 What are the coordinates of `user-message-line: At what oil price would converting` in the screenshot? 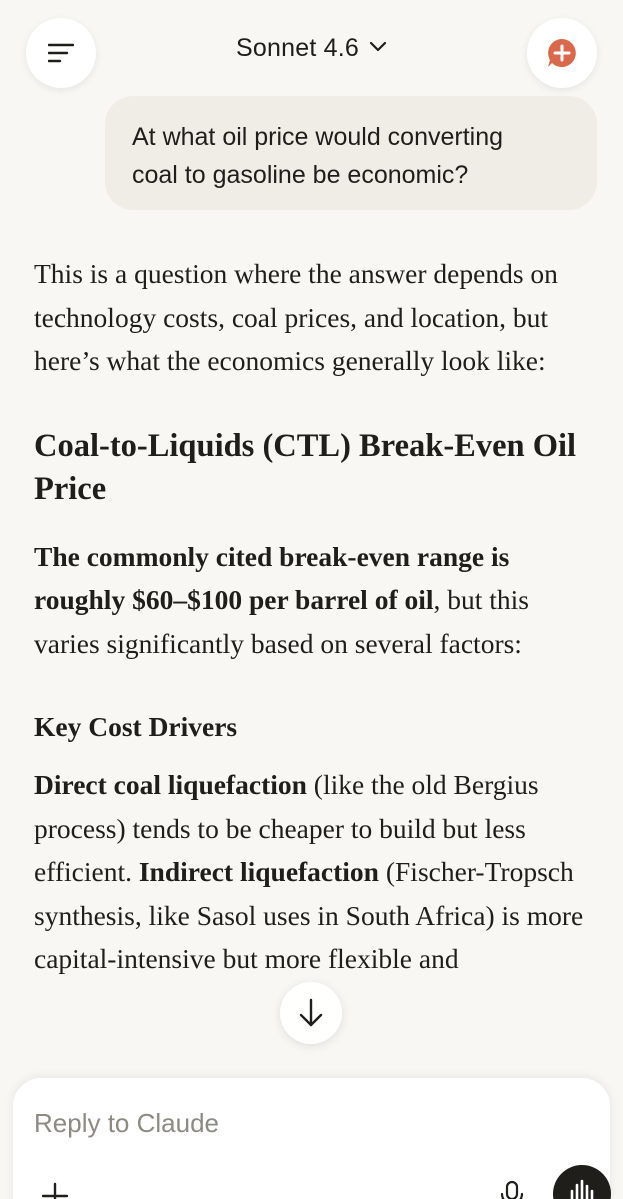 It's located at (318, 137).